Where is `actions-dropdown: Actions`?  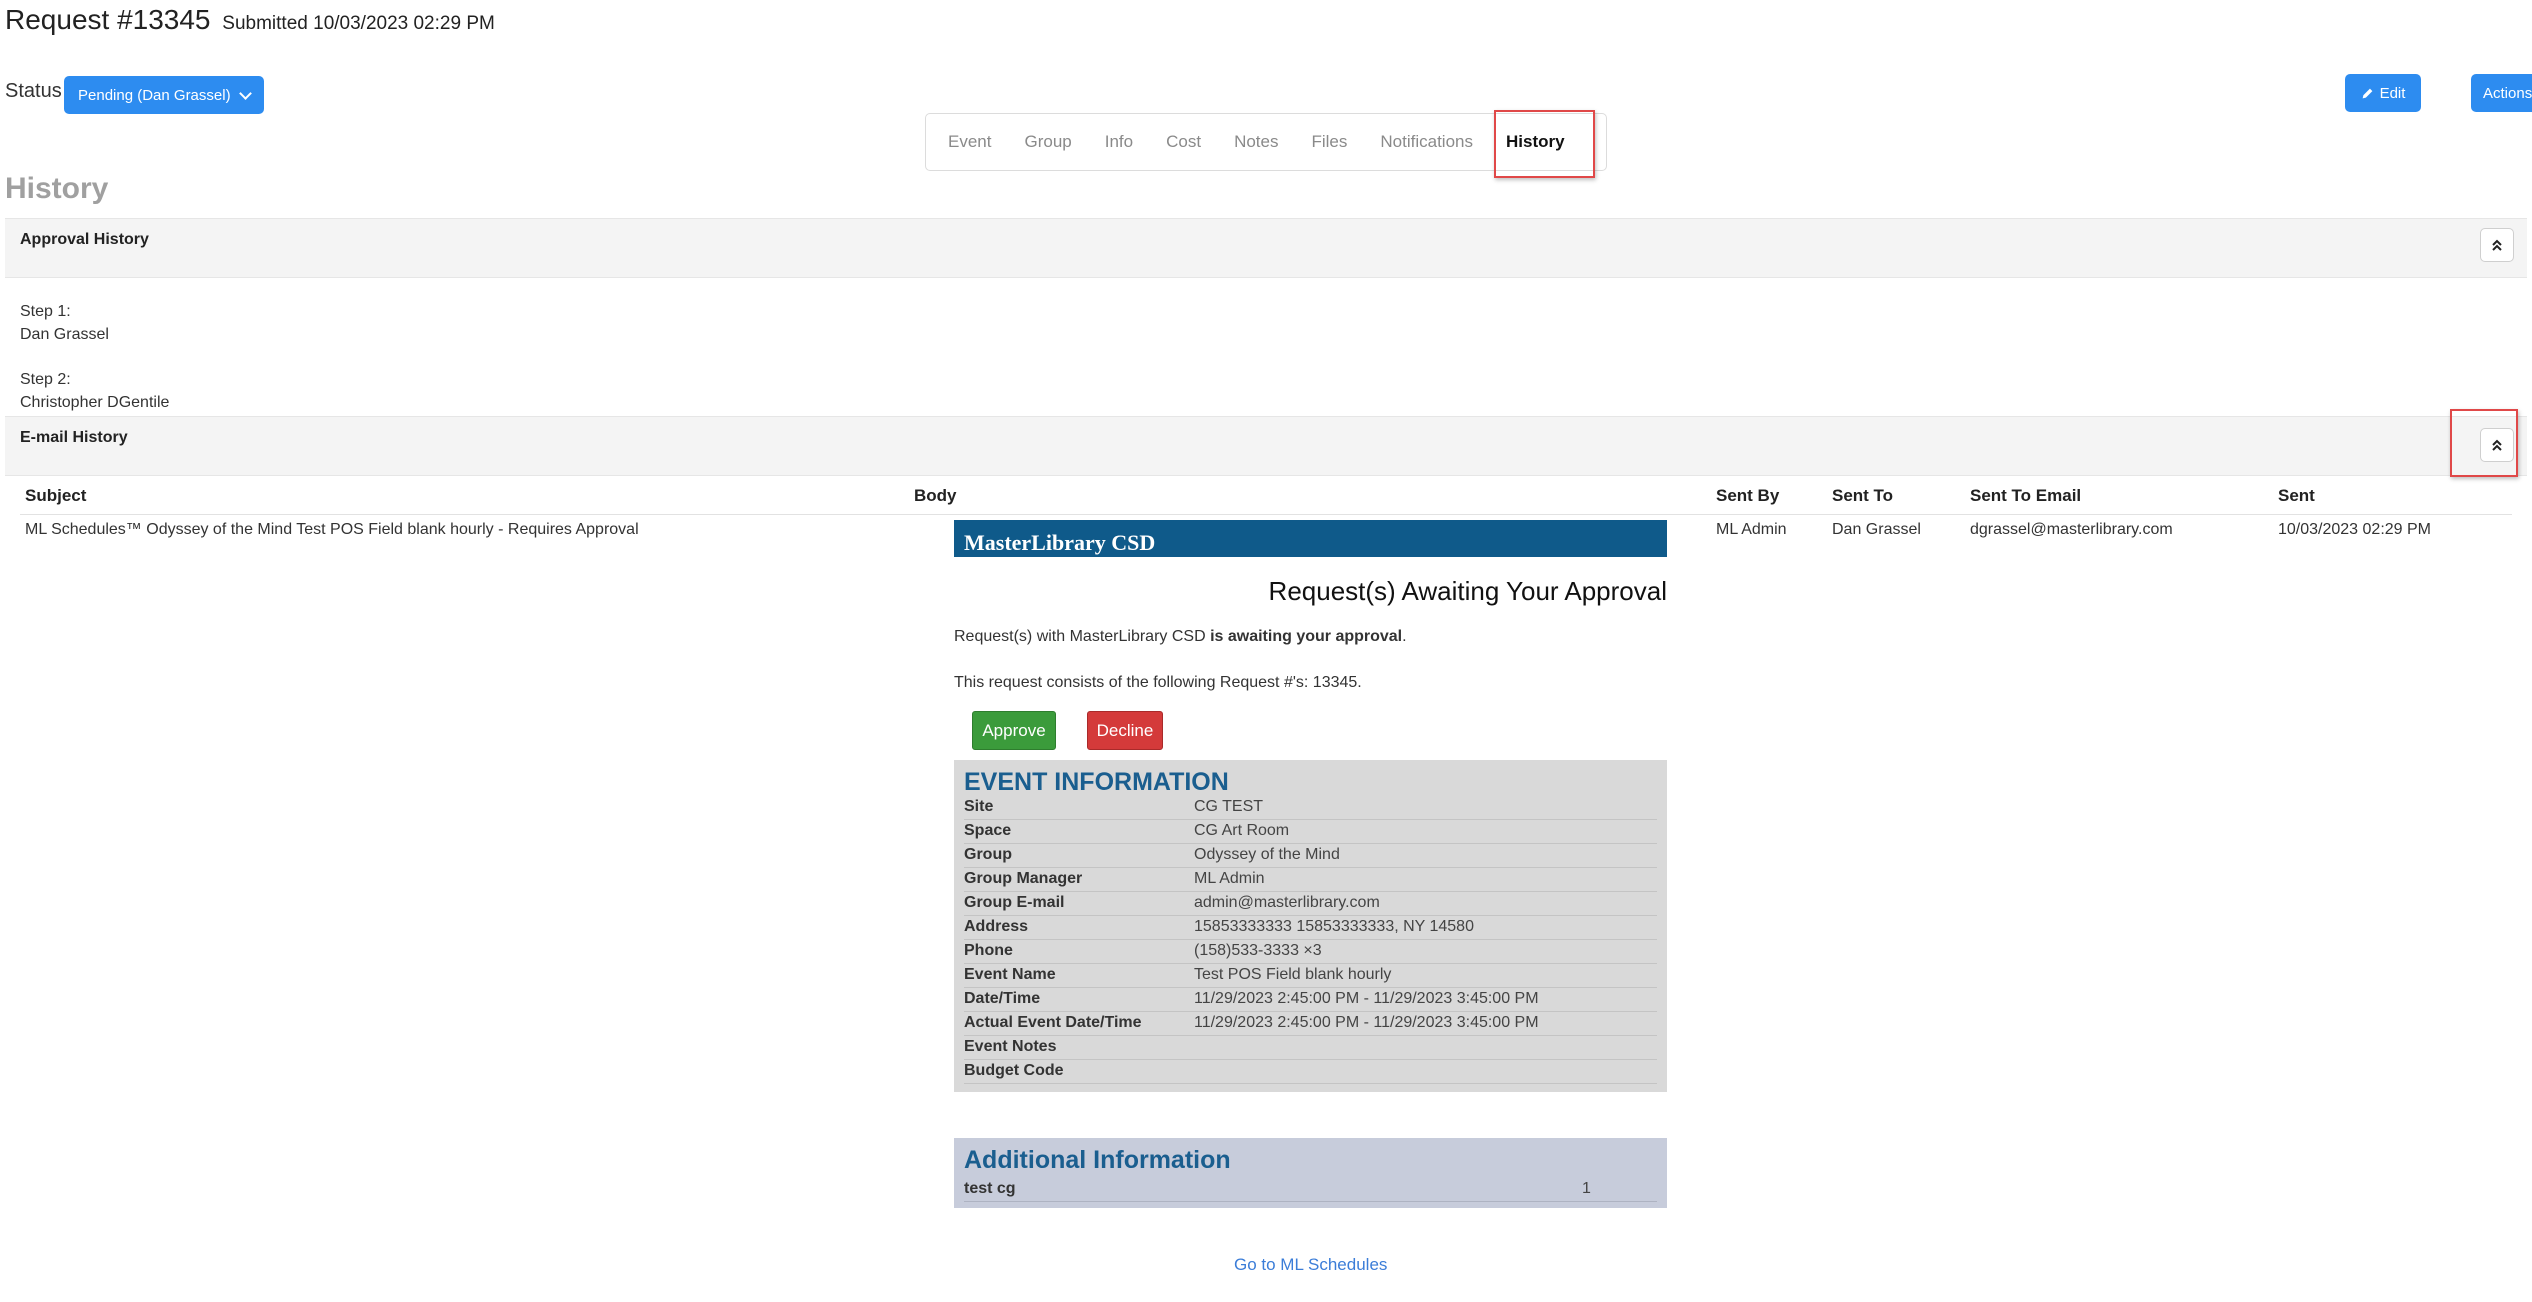 actions-dropdown: Actions is located at coordinates (2501, 93).